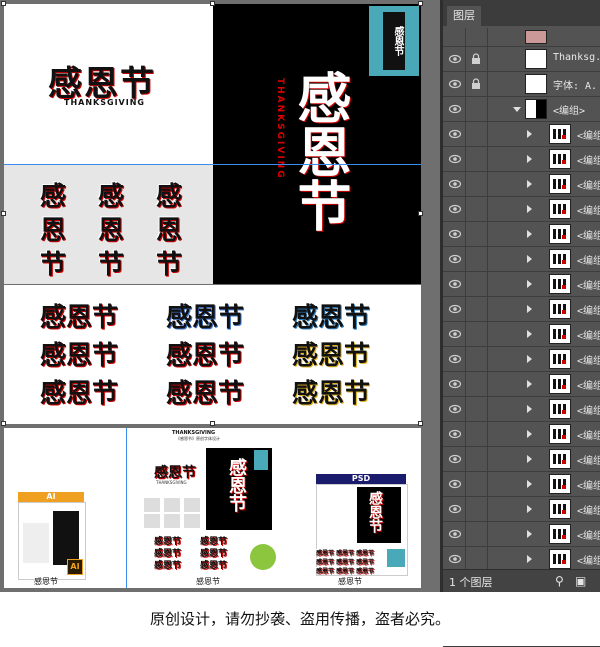 This screenshot has width=600, height=647. What do you see at coordinates (126, 508) in the screenshot?
I see `guide-line` at bounding box center [126, 508].